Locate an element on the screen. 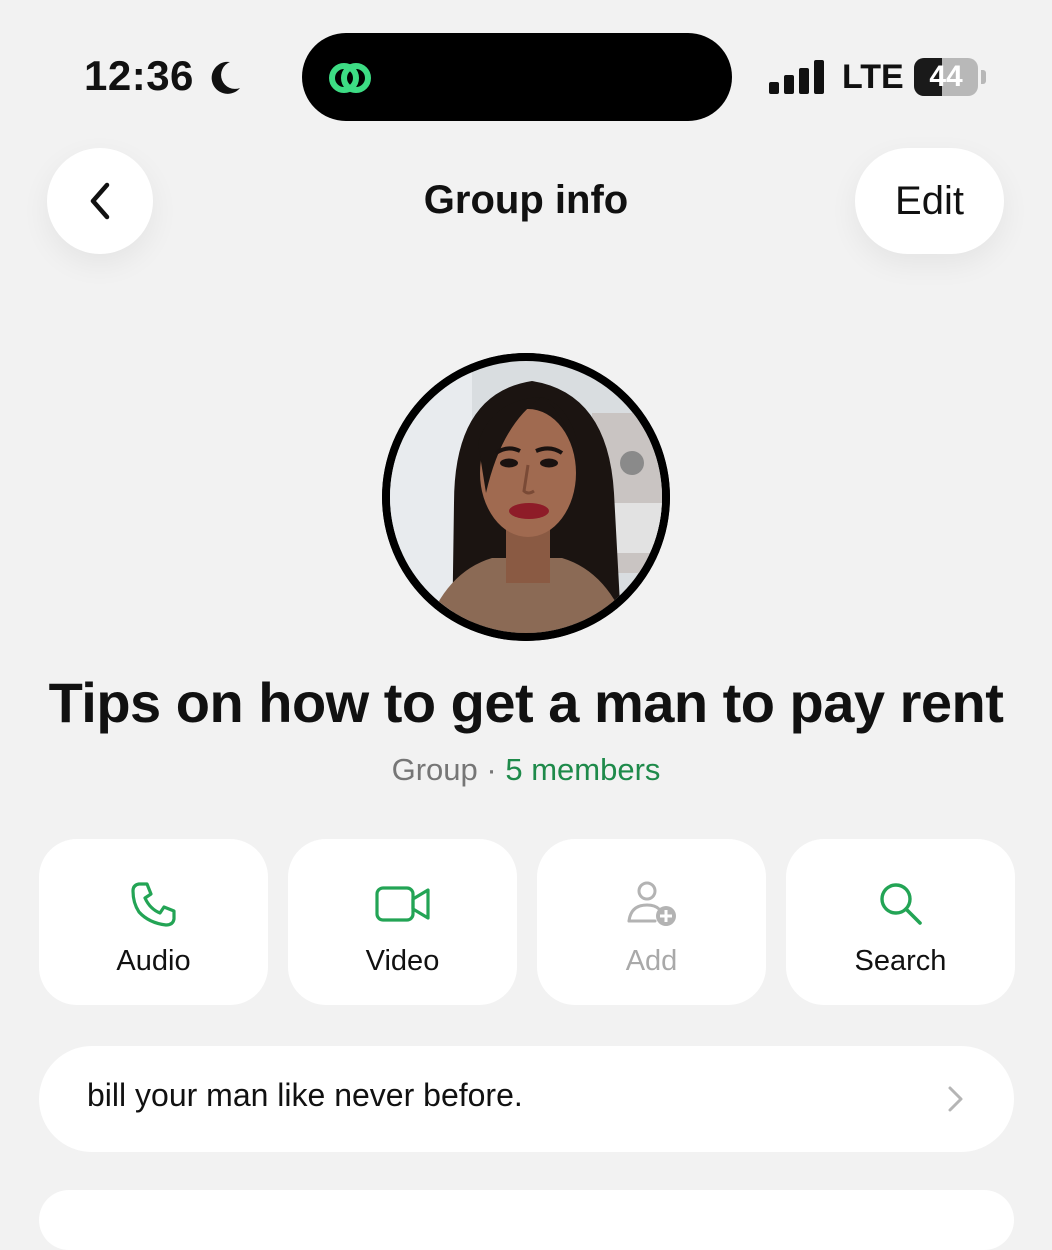 This screenshot has width=1052, height=1250. battery-icon: 44 is located at coordinates (950, 77).